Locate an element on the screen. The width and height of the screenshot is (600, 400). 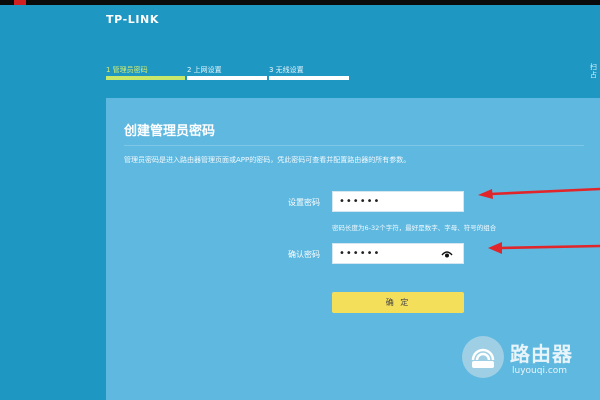
step-internet-settings: 2 上网设置 is located at coordinates (227, 74).